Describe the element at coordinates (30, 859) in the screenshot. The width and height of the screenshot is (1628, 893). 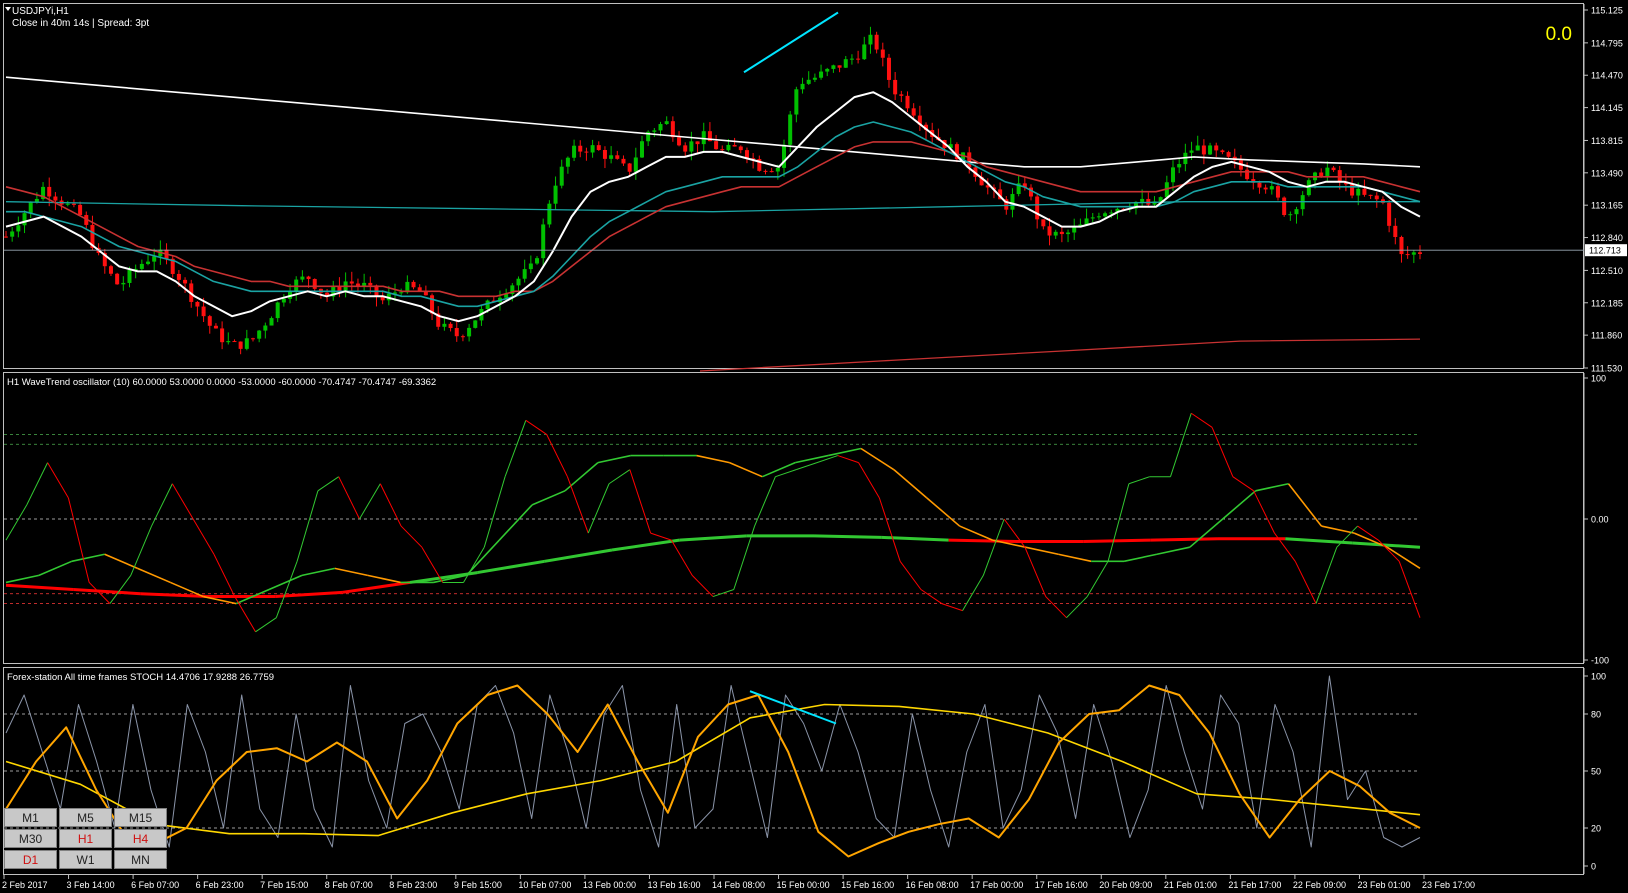
I see `tf-button-d1: D1` at that location.